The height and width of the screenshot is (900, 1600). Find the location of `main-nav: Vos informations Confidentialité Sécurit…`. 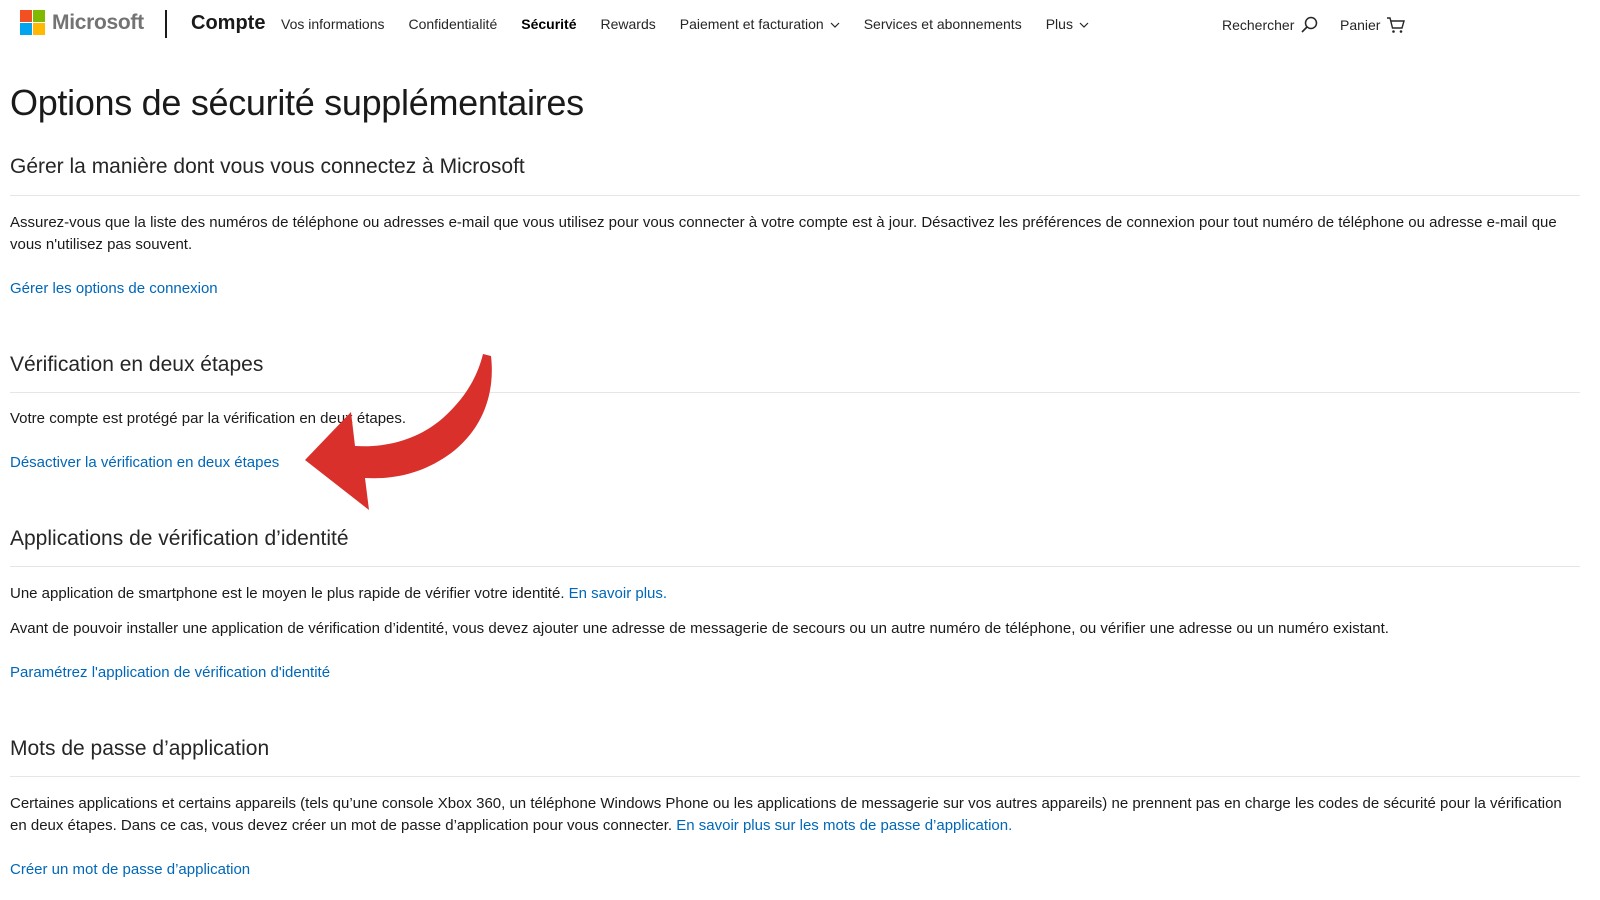

main-nav: Vos informations Confidentialité Sécurit… is located at coordinates (697, 24).